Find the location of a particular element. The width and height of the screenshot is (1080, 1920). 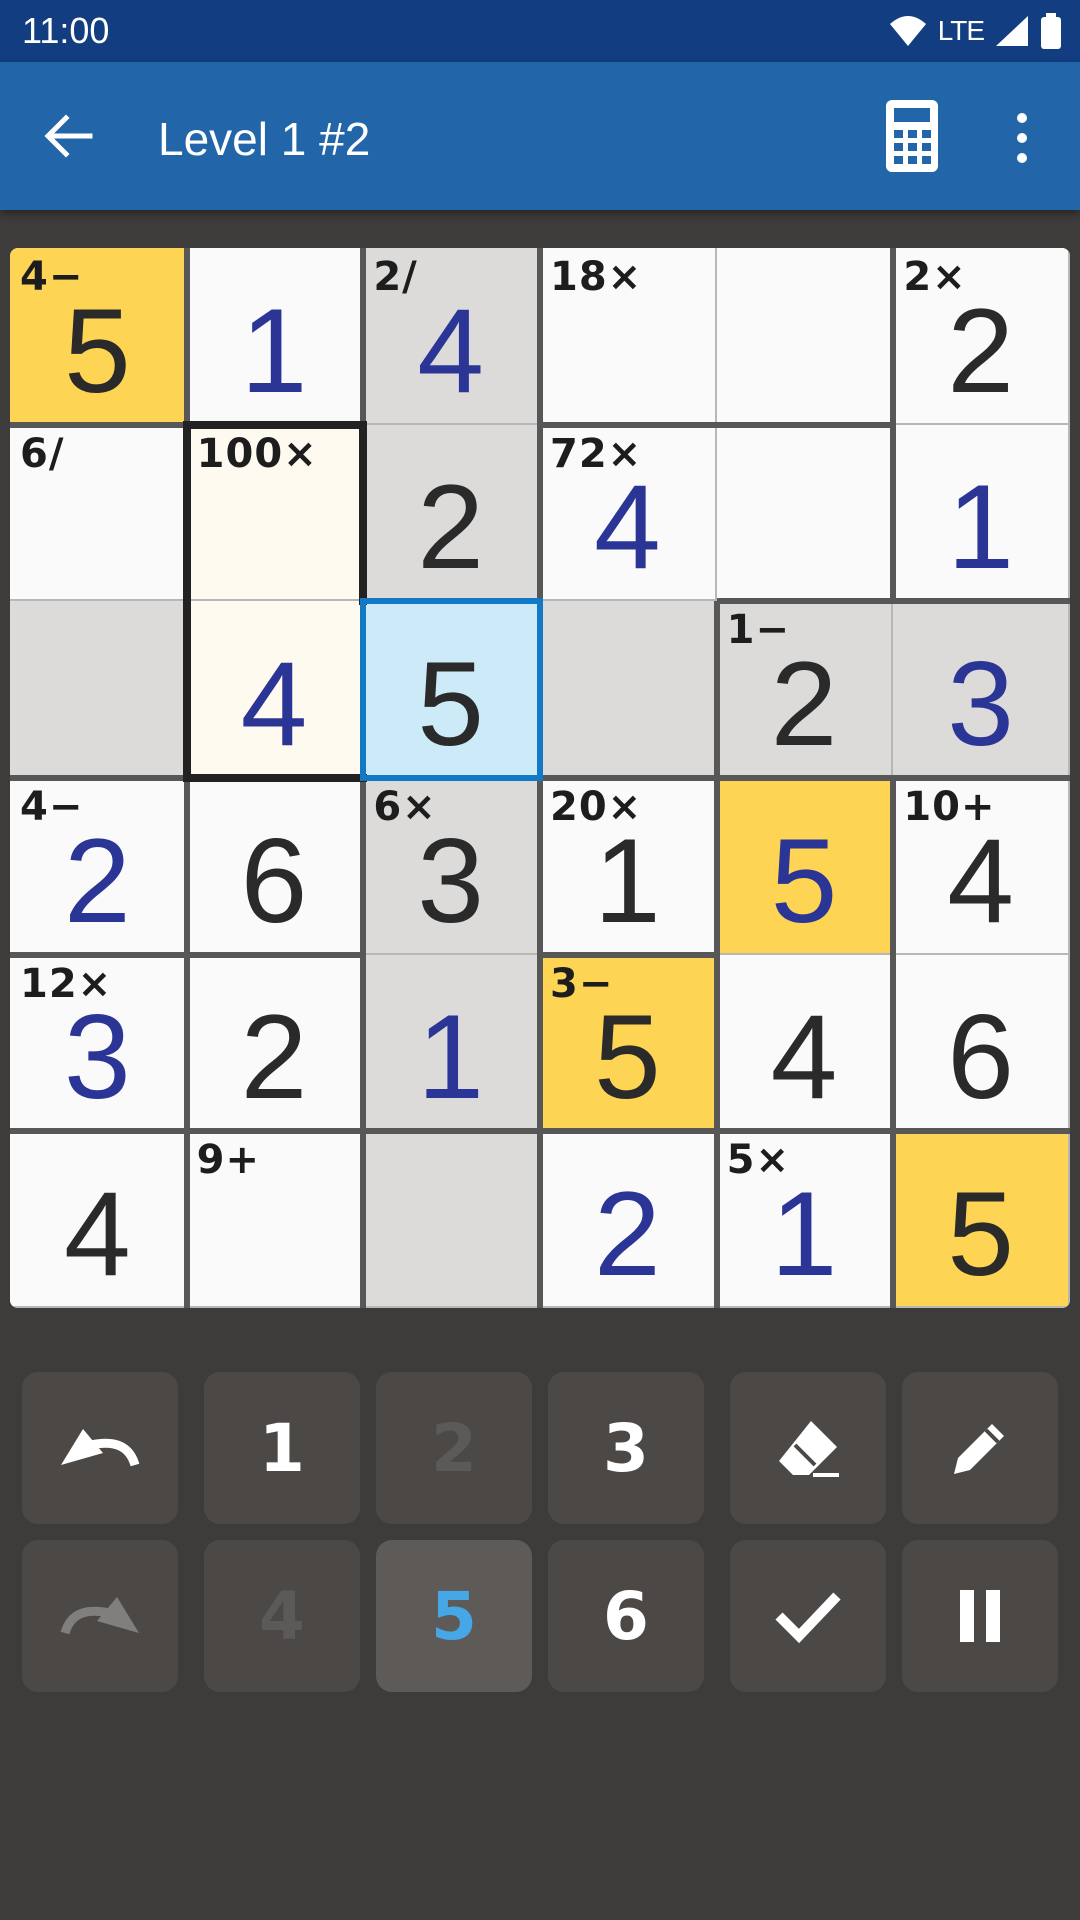

grid-cell-r5c5: 5 is located at coordinates (981, 1219).